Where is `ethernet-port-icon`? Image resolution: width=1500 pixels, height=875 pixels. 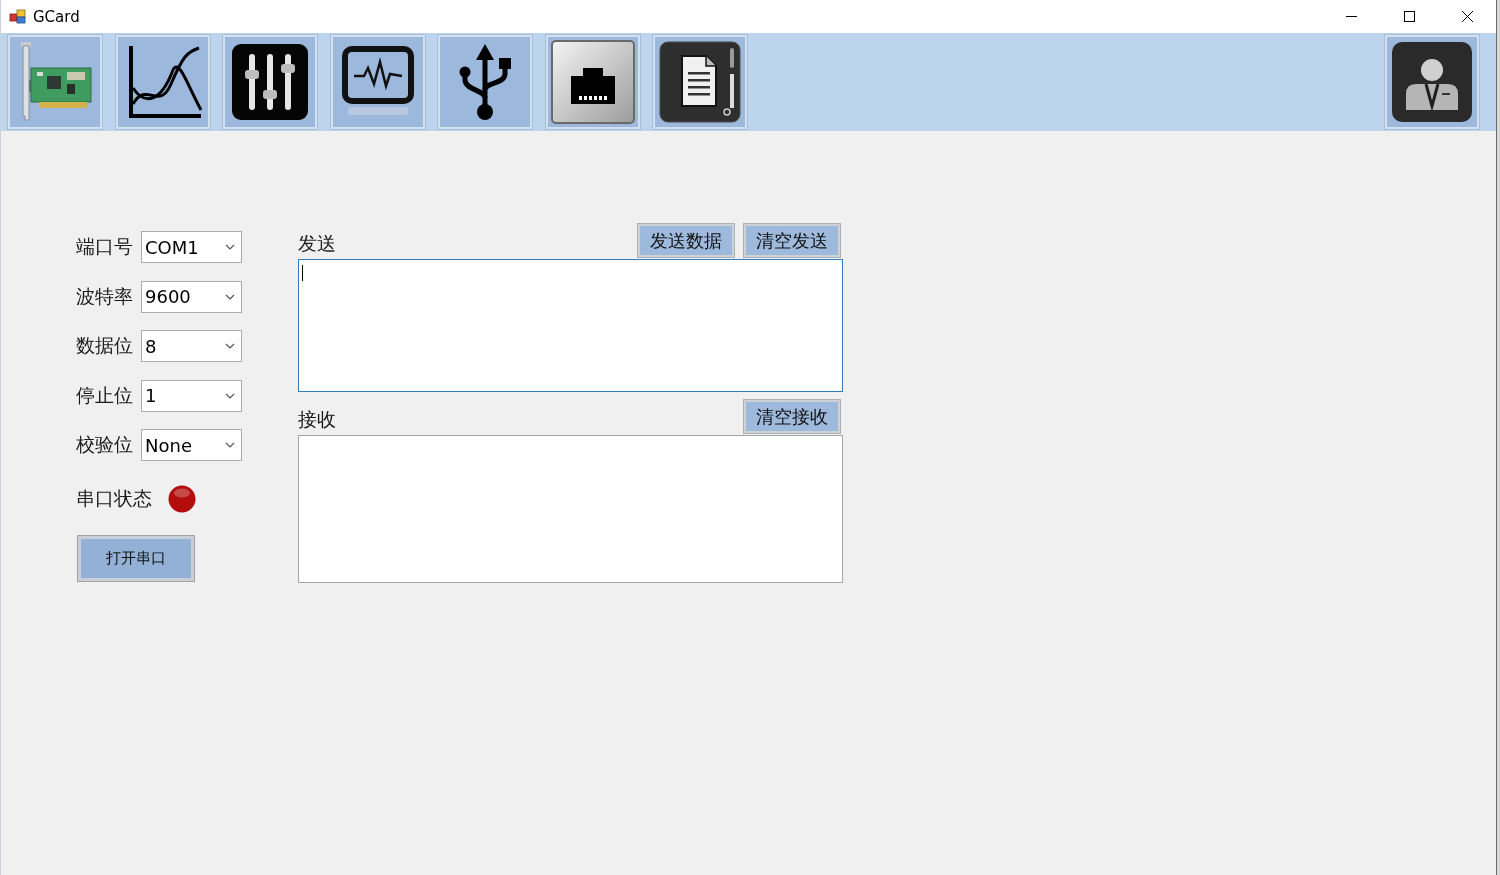
ethernet-port-icon is located at coordinates (592, 82).